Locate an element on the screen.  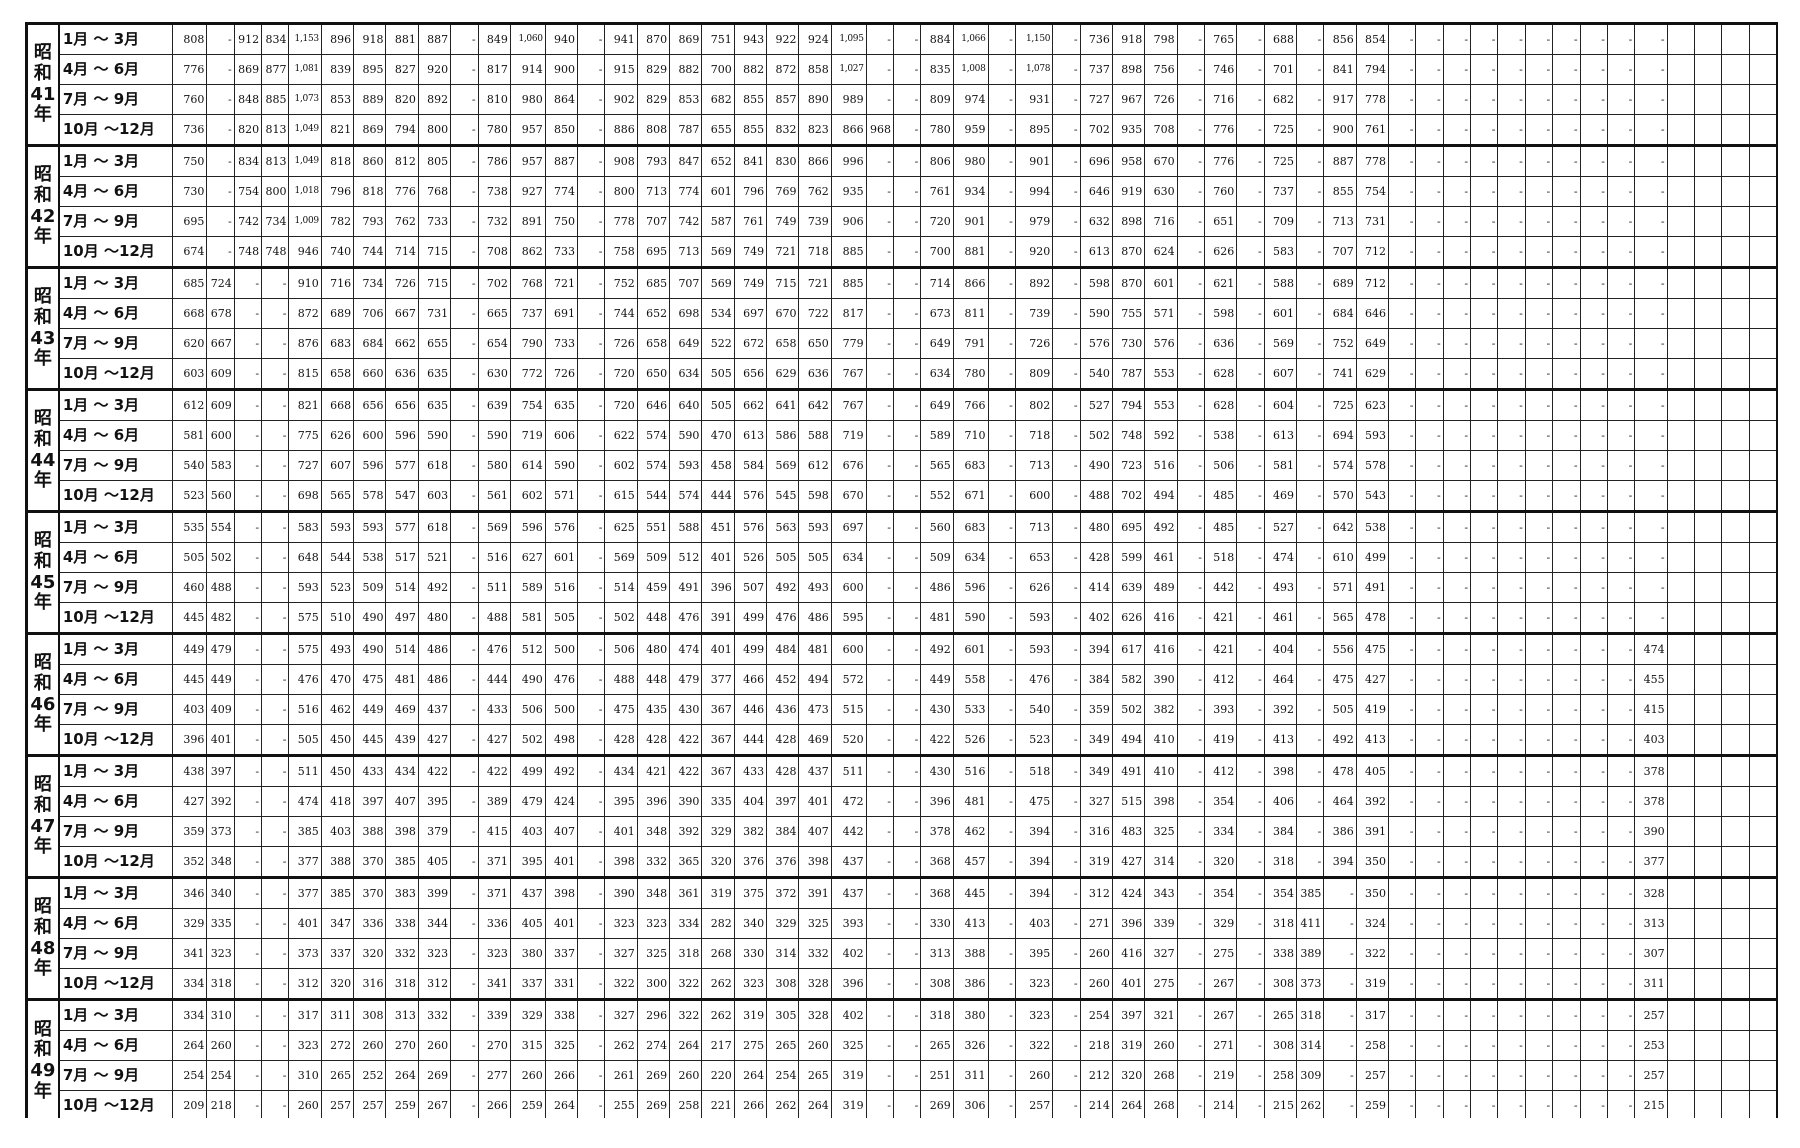
data-cell: 507 is located at coordinates (750, 587).